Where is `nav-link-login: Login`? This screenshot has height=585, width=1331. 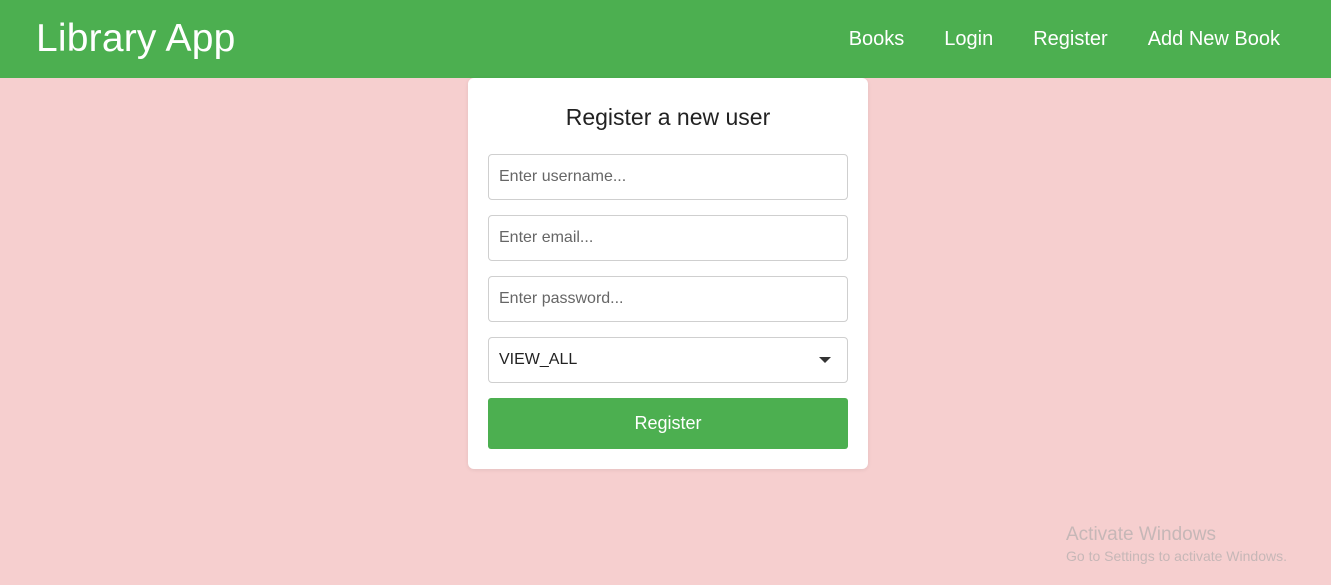 nav-link-login: Login is located at coordinates (968, 39).